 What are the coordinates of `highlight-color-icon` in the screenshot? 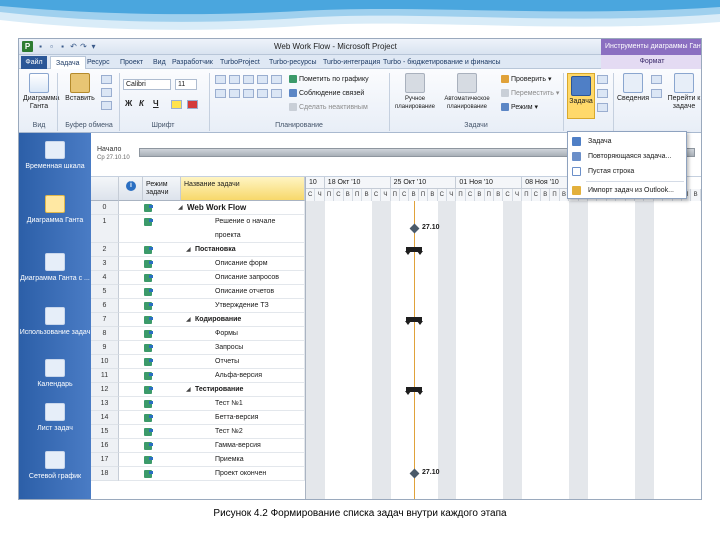 It's located at (176, 104).